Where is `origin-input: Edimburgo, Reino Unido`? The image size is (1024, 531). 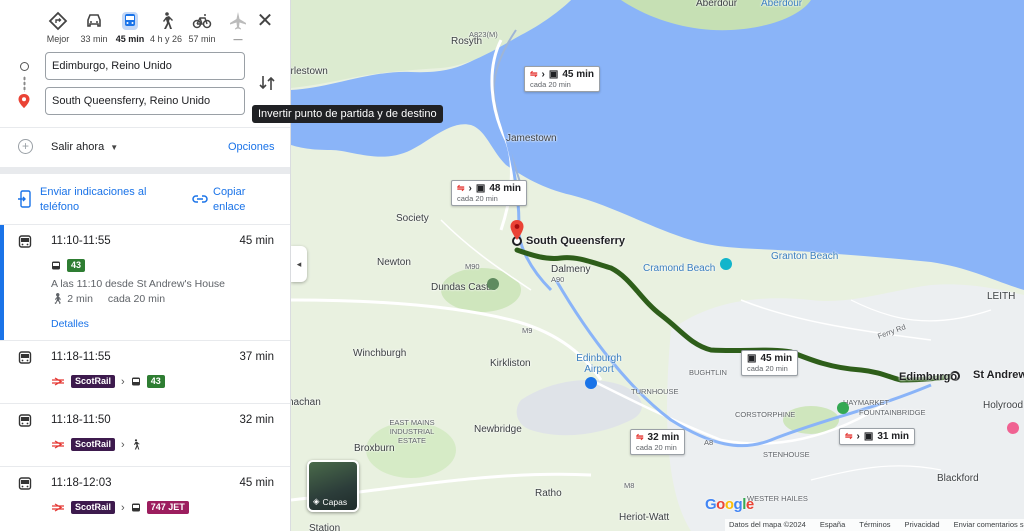 origin-input: Edimburgo, Reino Unido is located at coordinates (145, 66).